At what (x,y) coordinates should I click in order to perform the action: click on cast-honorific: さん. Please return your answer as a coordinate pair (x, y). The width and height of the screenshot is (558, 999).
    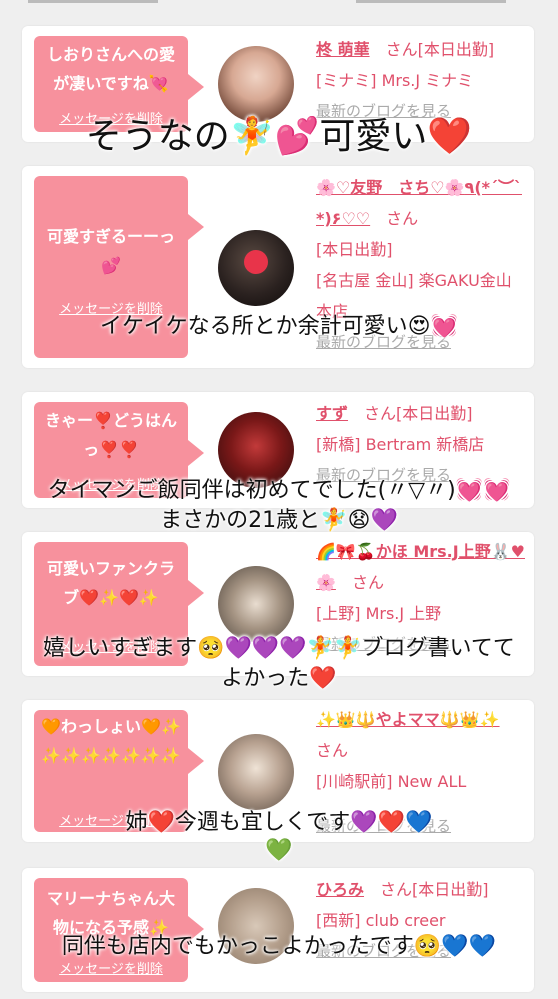
    Looking at the image, I should click on (402, 218).